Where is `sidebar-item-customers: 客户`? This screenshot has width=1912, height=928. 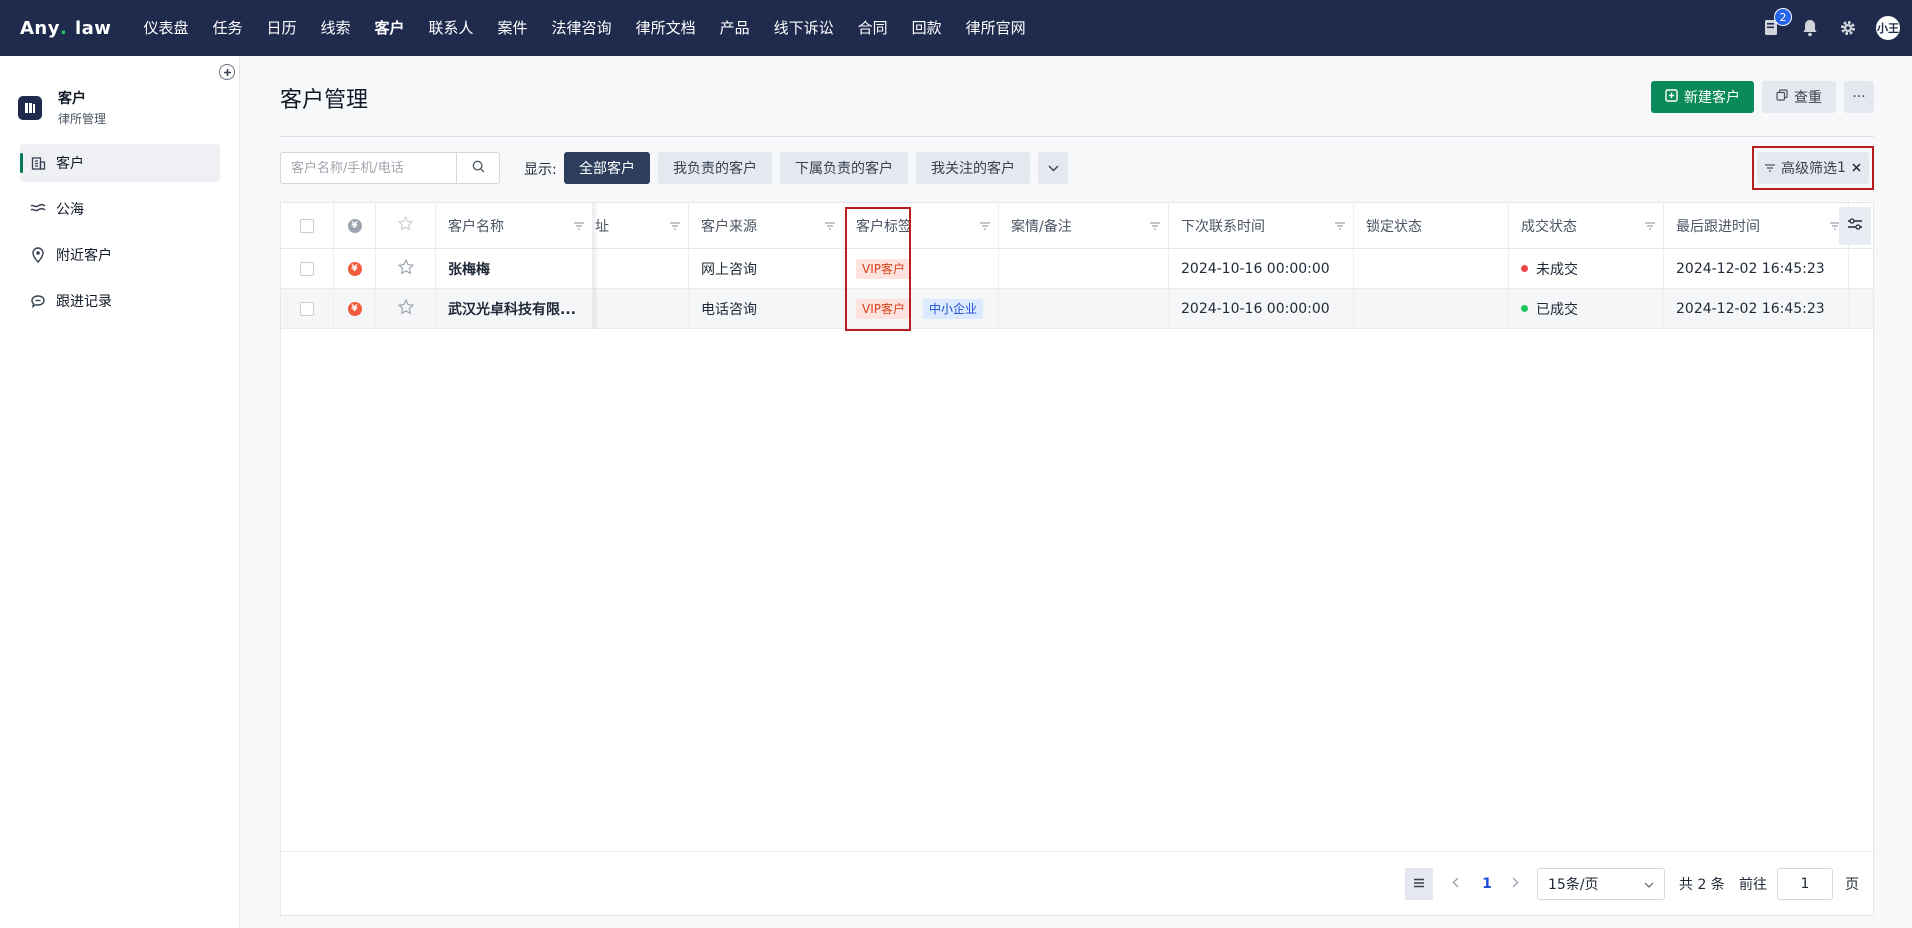
sidebar-item-customers: 客户 is located at coordinates (120, 163).